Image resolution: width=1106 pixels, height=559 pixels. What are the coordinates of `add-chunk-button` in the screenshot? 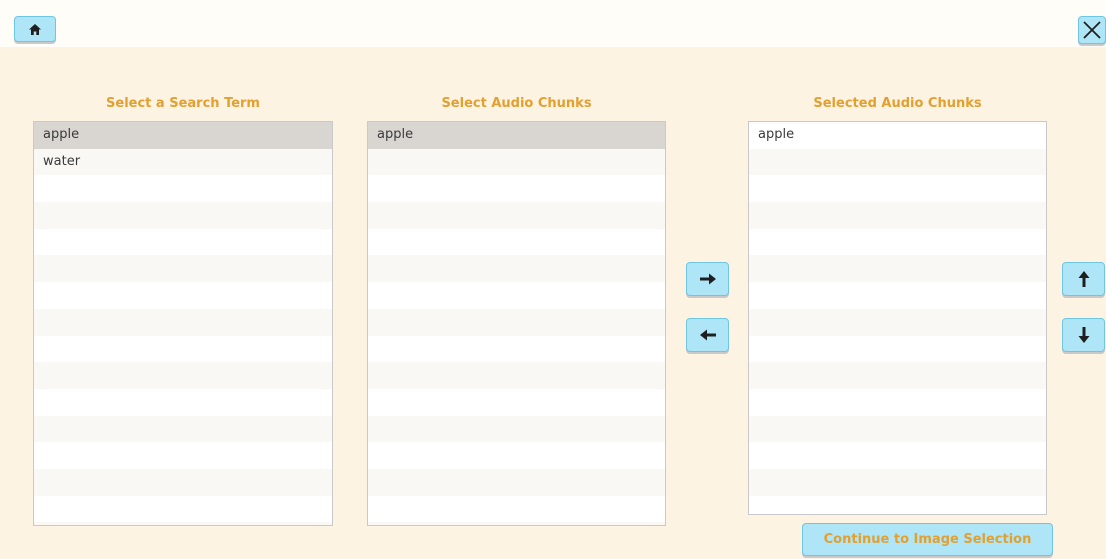 It's located at (707, 279).